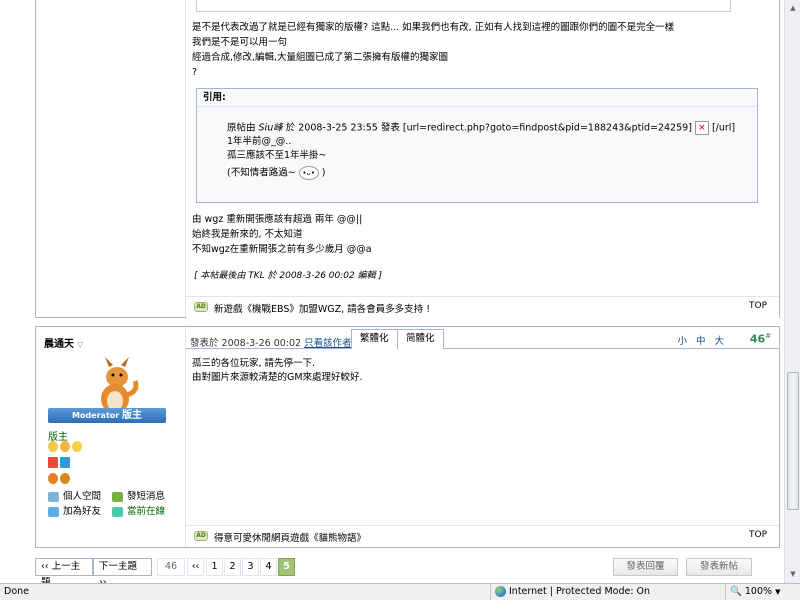 The image size is (800, 600). What do you see at coordinates (768, 336) in the screenshot?
I see `floor-suffix: #` at bounding box center [768, 336].